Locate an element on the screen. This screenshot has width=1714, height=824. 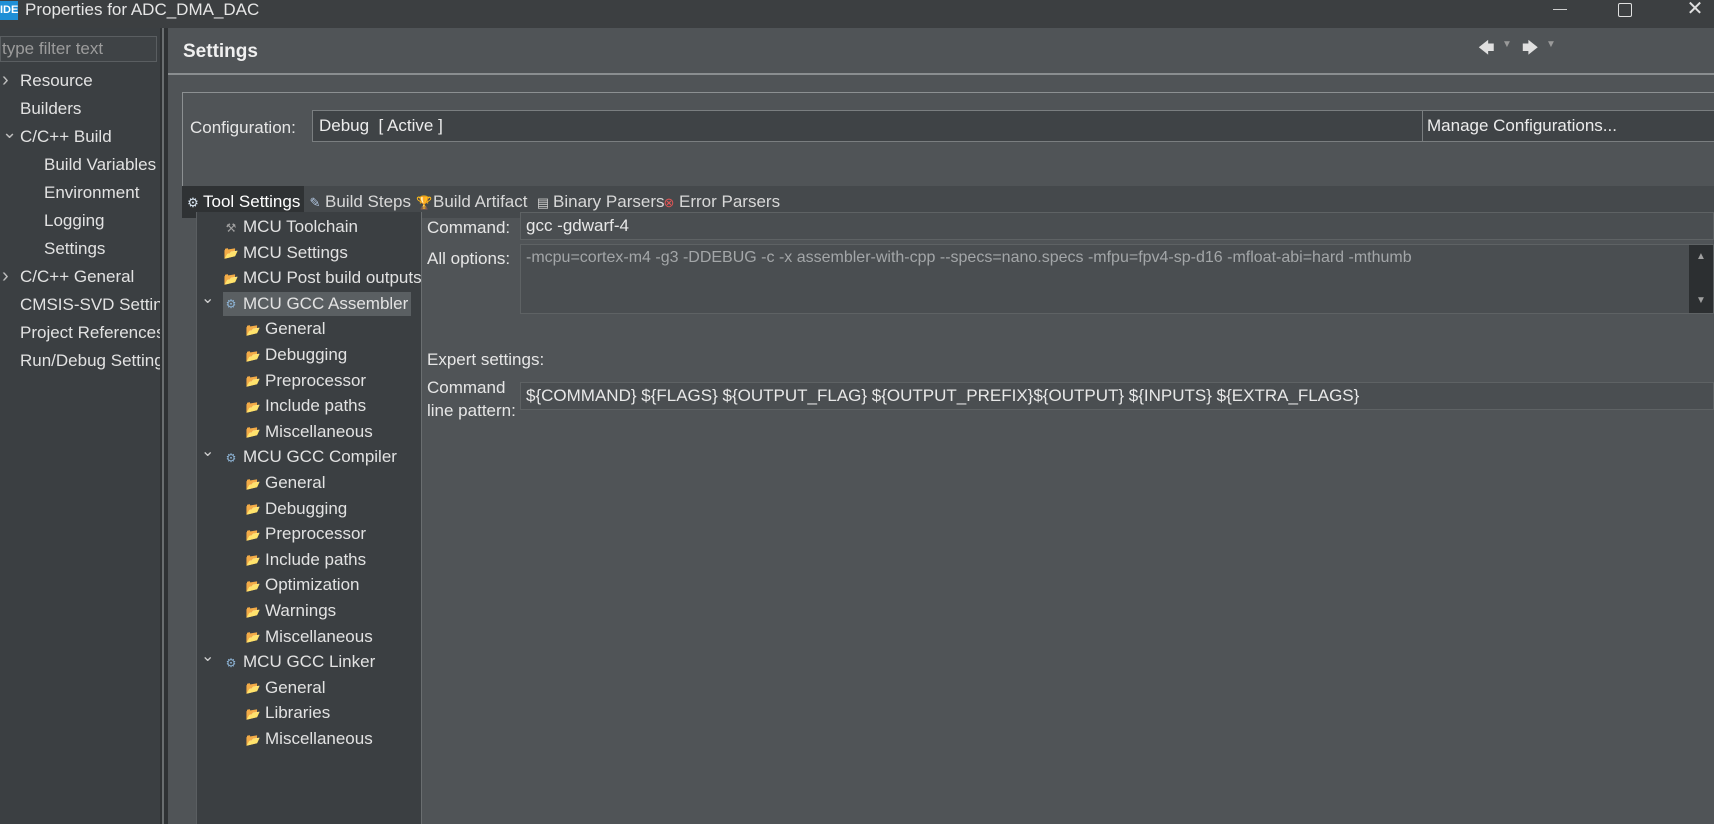
nav-item-builders: Builders is located at coordinates (80, 109).